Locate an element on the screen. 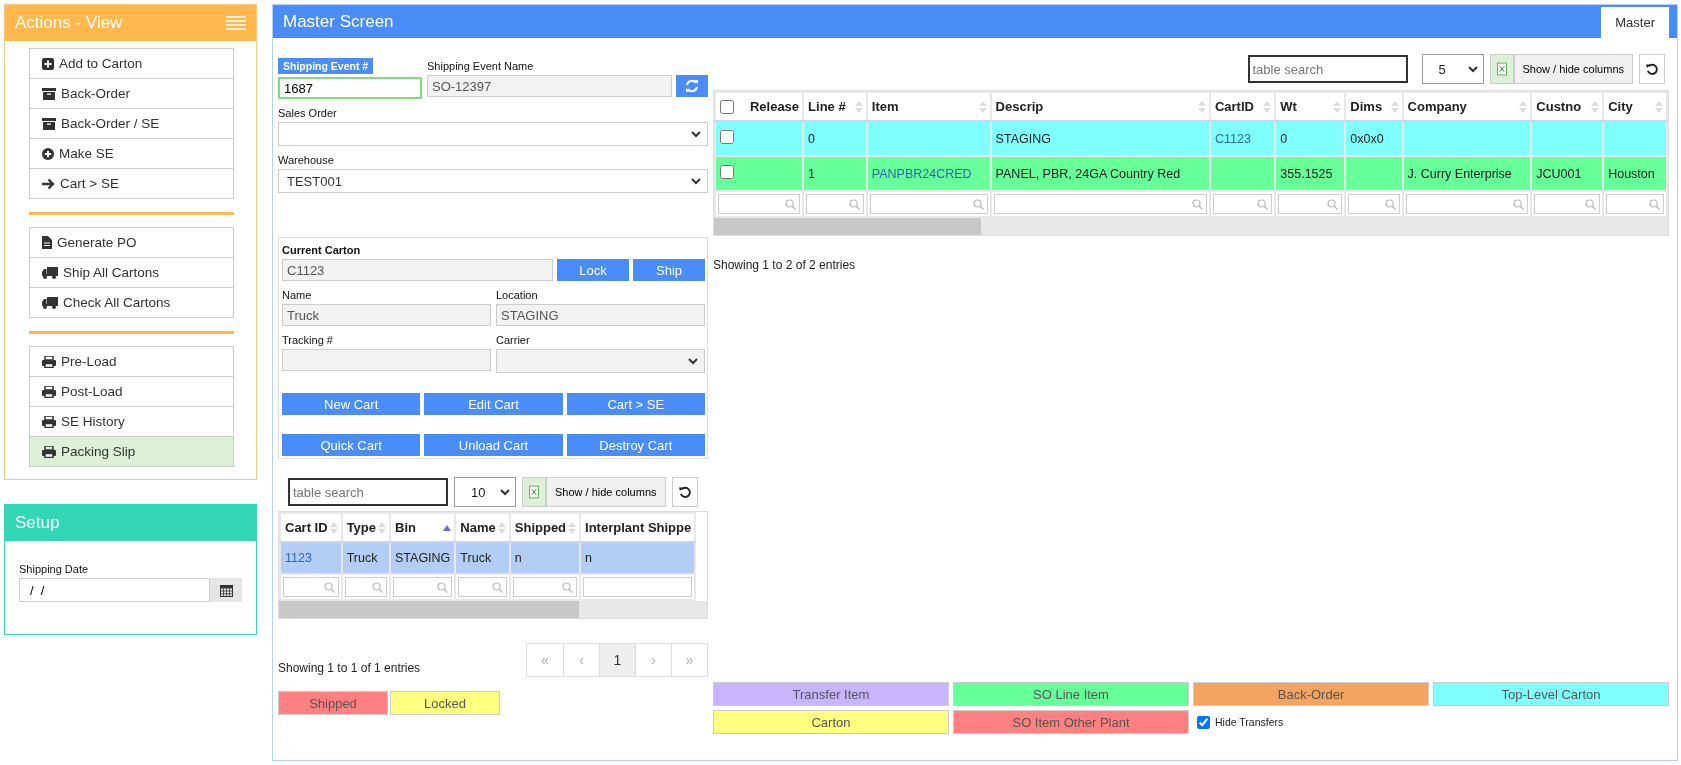 The image size is (1681, 765). carrier-dropdown is located at coordinates (600, 361).